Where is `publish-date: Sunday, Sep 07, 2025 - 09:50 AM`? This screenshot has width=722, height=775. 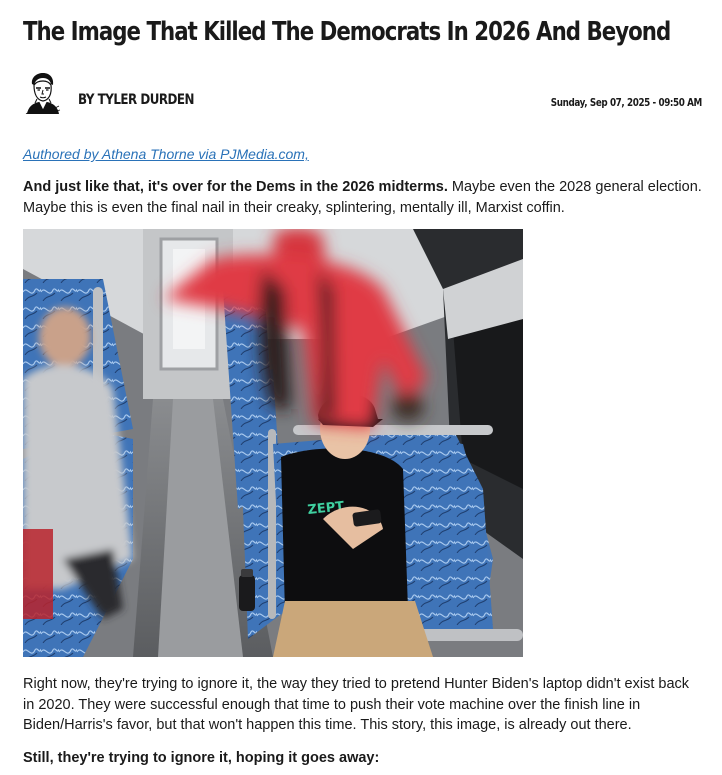 publish-date: Sunday, Sep 07, 2025 - 09:50 AM is located at coordinates (626, 102).